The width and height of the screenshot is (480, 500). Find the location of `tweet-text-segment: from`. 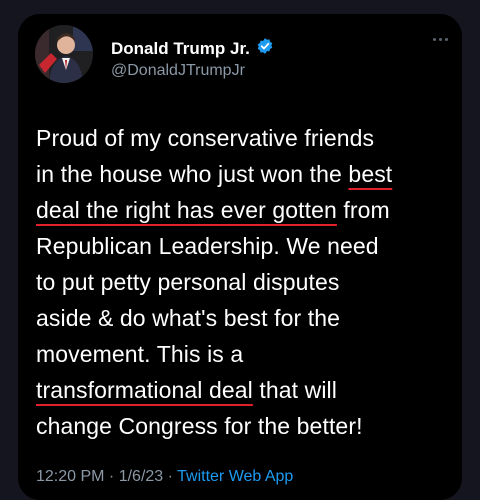

tweet-text-segment: from is located at coordinates (363, 210).